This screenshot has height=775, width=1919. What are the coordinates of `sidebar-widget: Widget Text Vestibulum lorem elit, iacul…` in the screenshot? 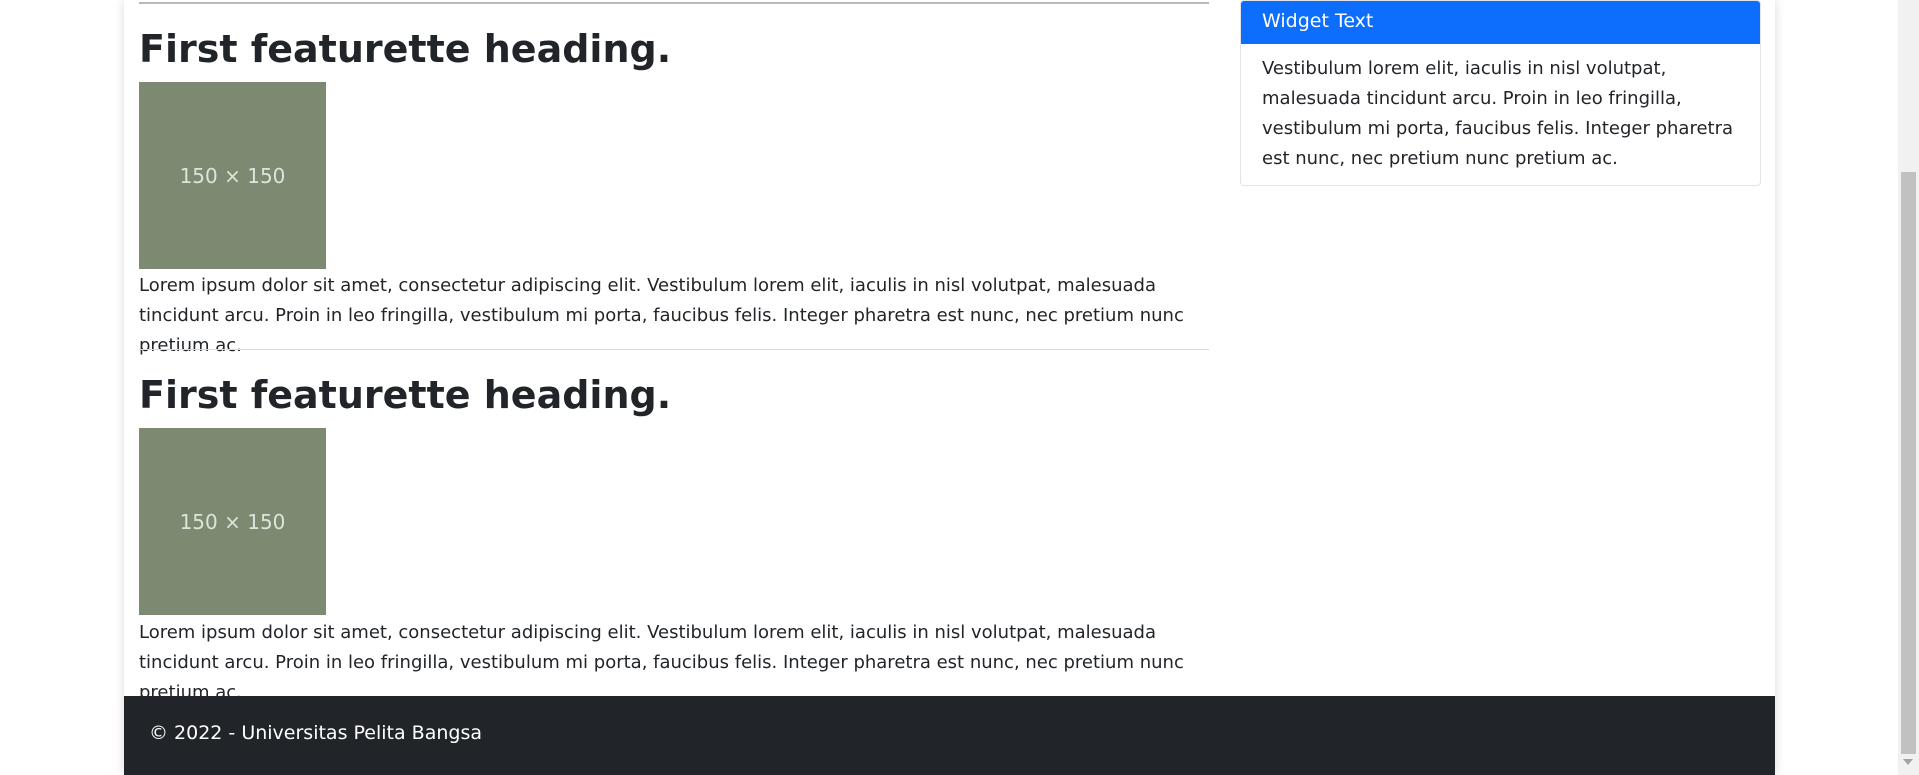 It's located at (1500, 93).